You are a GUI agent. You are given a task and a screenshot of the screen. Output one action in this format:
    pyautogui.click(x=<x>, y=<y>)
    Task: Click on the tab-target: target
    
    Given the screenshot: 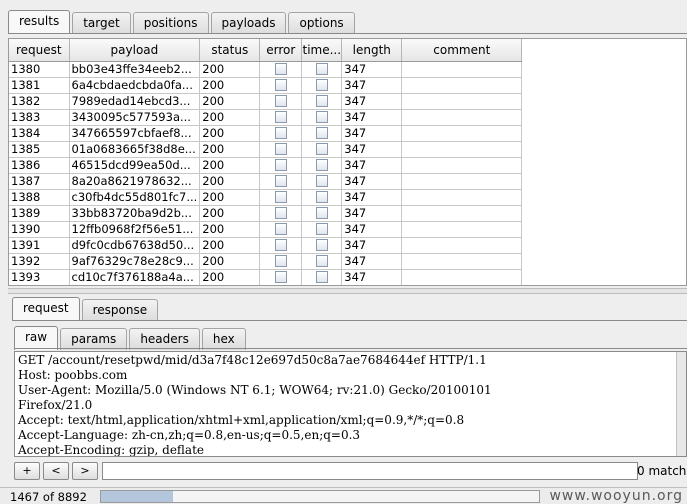 What is the action you would take?
    pyautogui.click(x=101, y=23)
    